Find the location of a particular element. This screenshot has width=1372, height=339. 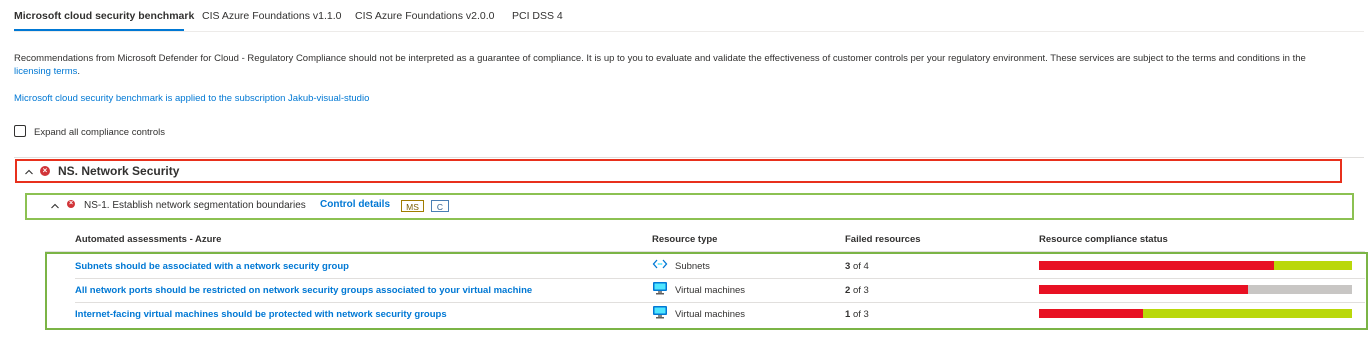

tab-cis-azure-v2-0-0: CIS Azure Foundations v2.0.0 is located at coordinates (425, 16).